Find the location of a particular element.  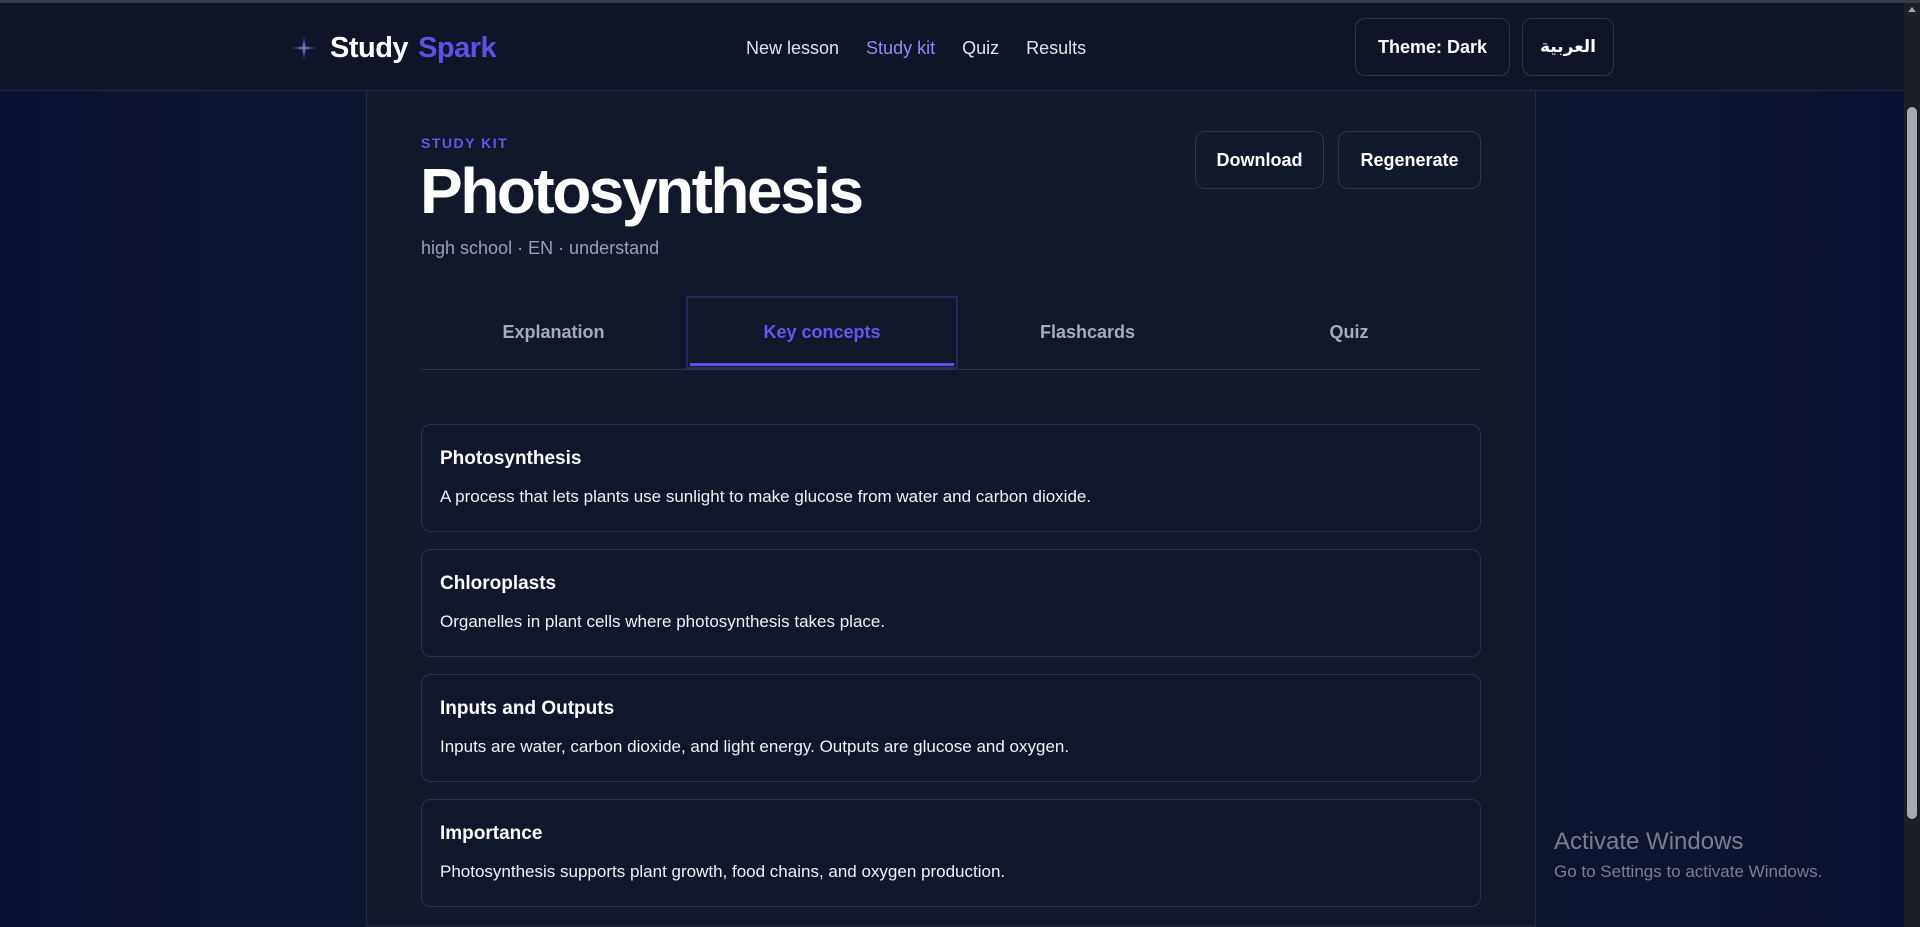

watermark-title: Activate Windows is located at coordinates (1649, 841).